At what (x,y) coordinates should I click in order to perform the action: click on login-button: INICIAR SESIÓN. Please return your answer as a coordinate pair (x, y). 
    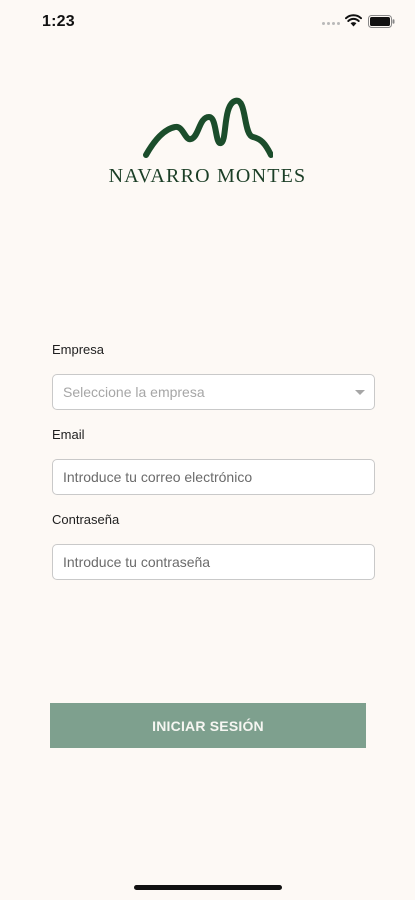
    Looking at the image, I should click on (208, 725).